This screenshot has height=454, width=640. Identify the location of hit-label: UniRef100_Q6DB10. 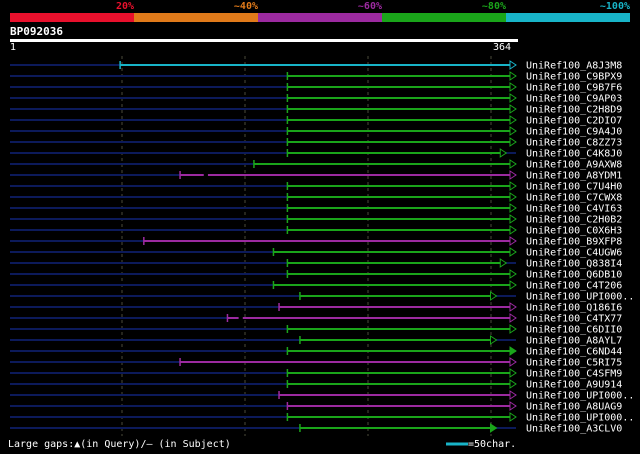
(574, 275).